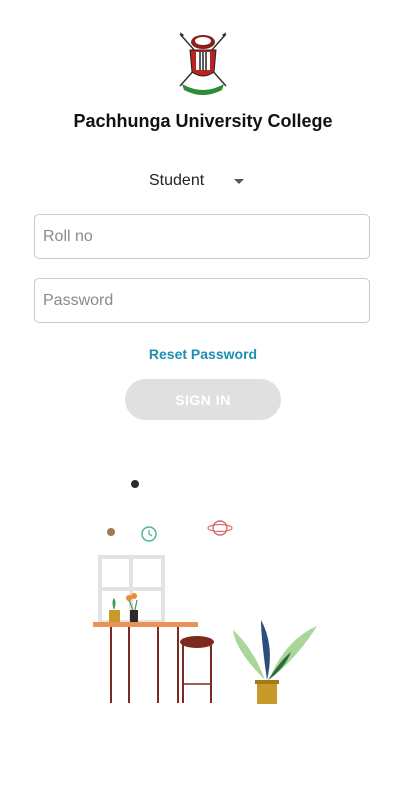 The image size is (406, 800). Describe the element at coordinates (203, 399) in the screenshot. I see `sign-in-button: SIGN IN` at that location.